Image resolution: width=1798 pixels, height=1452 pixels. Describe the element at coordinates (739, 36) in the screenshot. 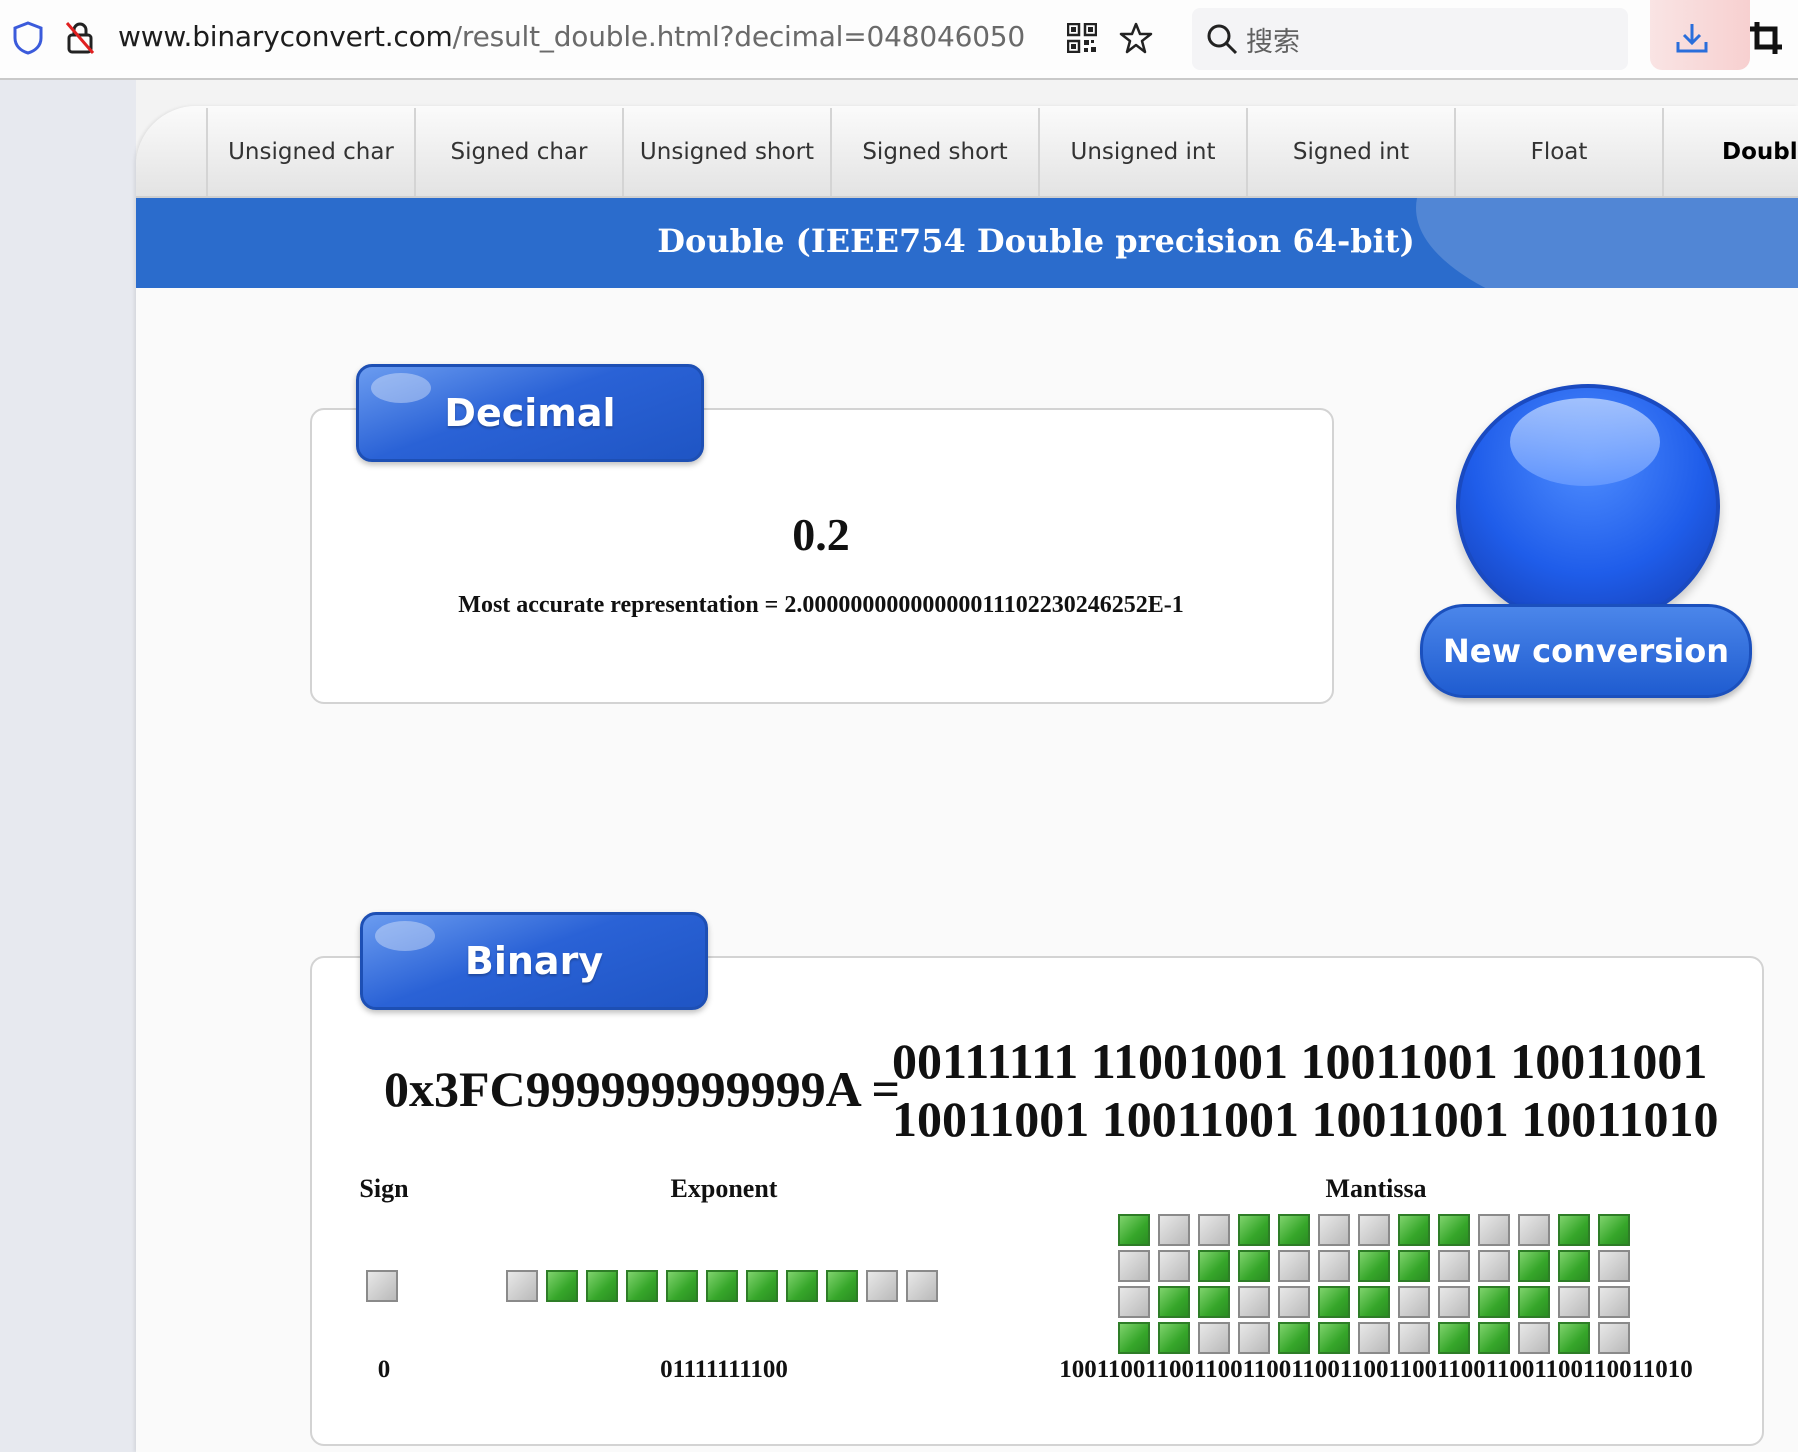

I see `url-path: /result_double.html?decimal=048046050` at that location.